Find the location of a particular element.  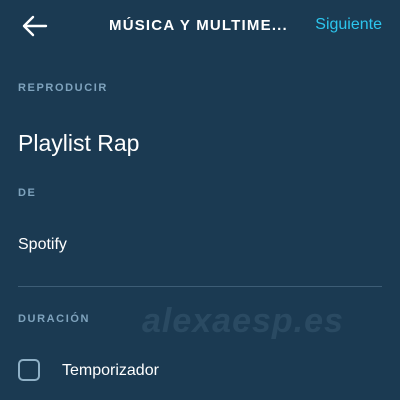

timer-label: Temporizador is located at coordinates (110, 370).